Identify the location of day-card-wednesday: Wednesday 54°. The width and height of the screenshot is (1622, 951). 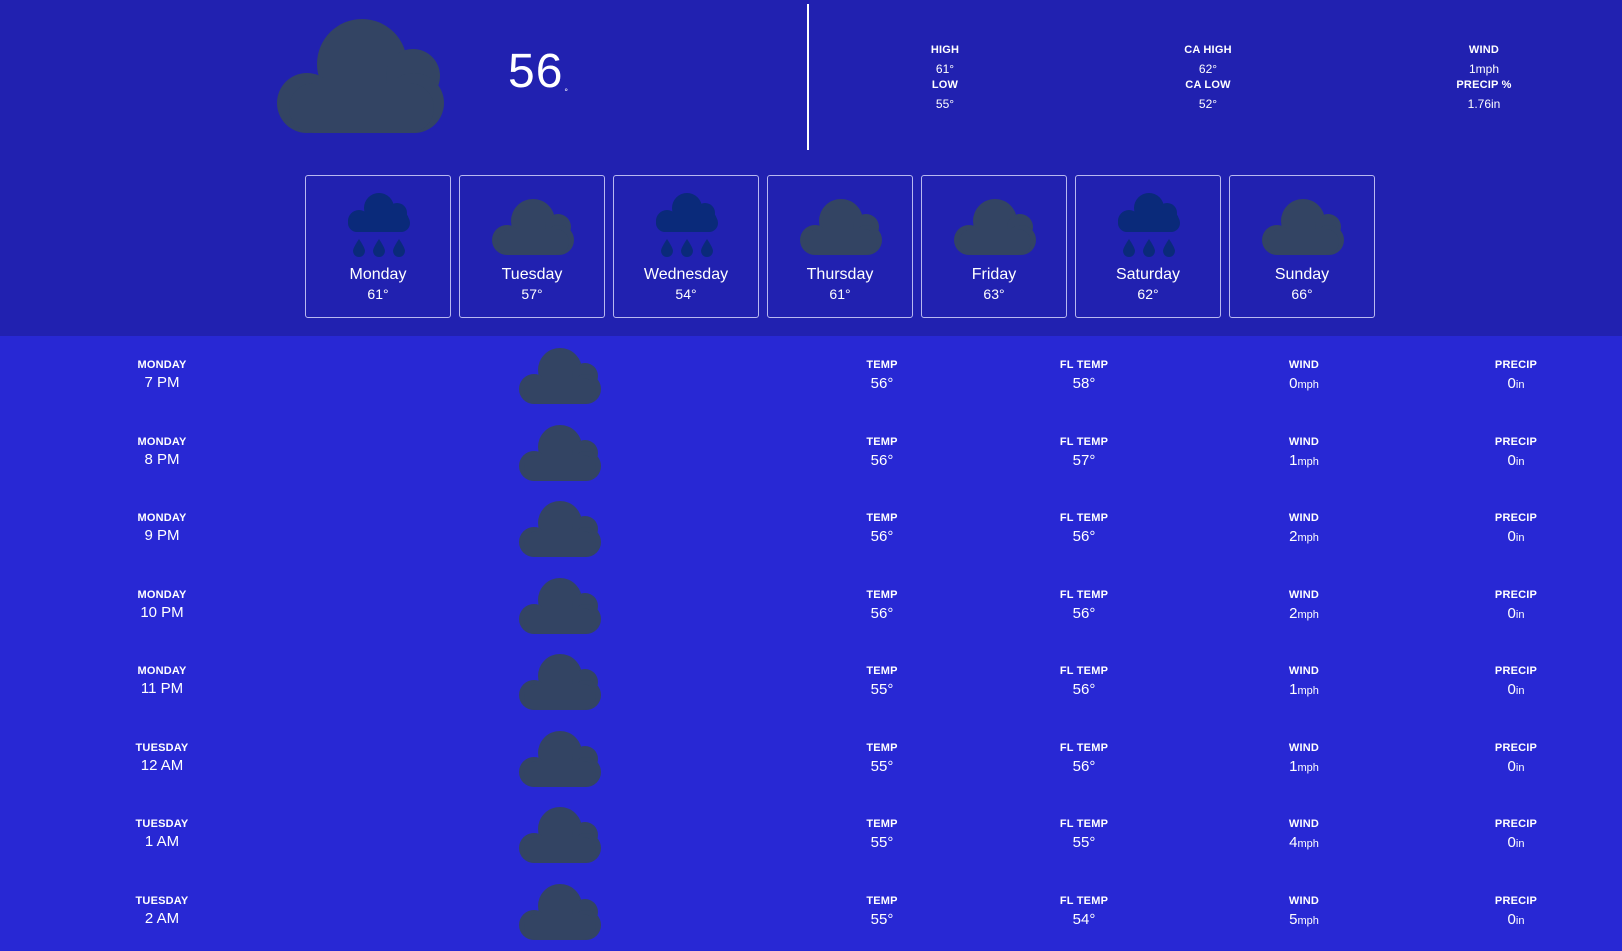
(686, 246).